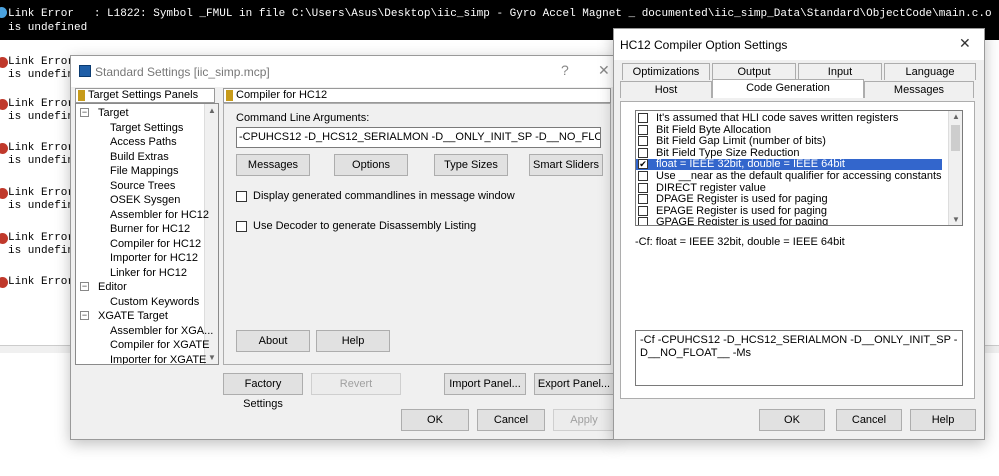 This screenshot has width=999, height=476. I want to click on tree-item: Importer for HC12, so click(154, 258).